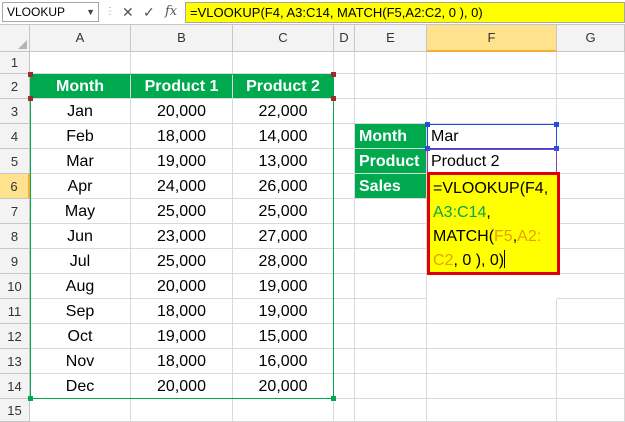  What do you see at coordinates (591, 136) in the screenshot?
I see `cell-g4` at bounding box center [591, 136].